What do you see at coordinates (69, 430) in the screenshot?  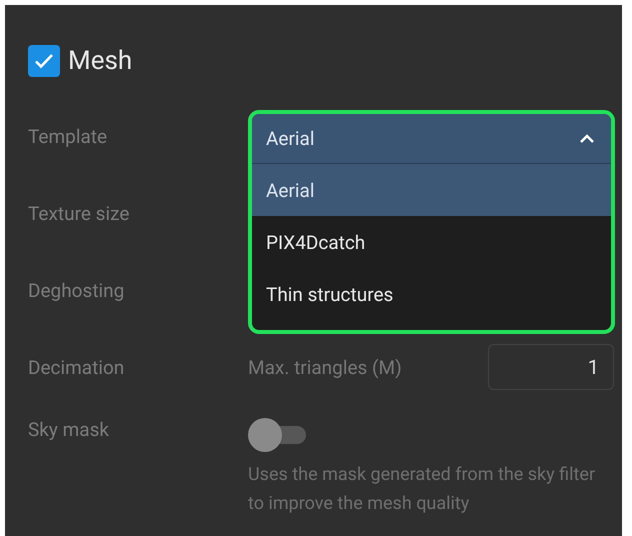 I see `setting-label: Sky mask` at bounding box center [69, 430].